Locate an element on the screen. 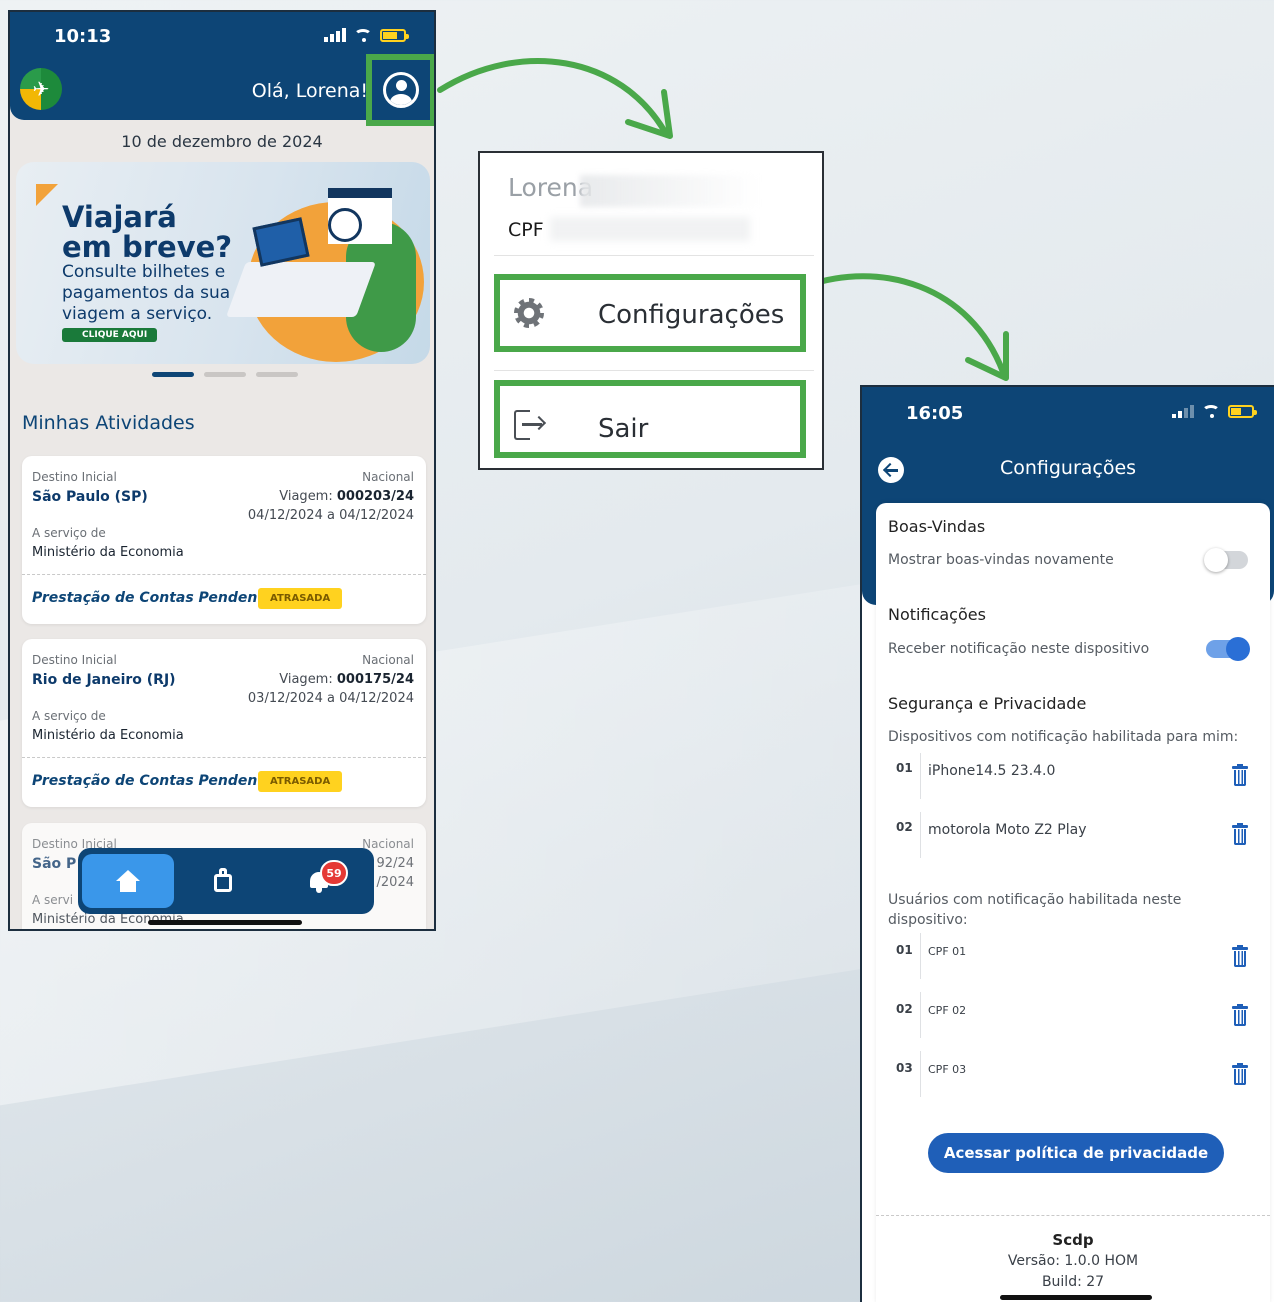 Image resolution: width=1274 pixels, height=1302 pixels. notifications-section-title: Notificações is located at coordinates (937, 614).